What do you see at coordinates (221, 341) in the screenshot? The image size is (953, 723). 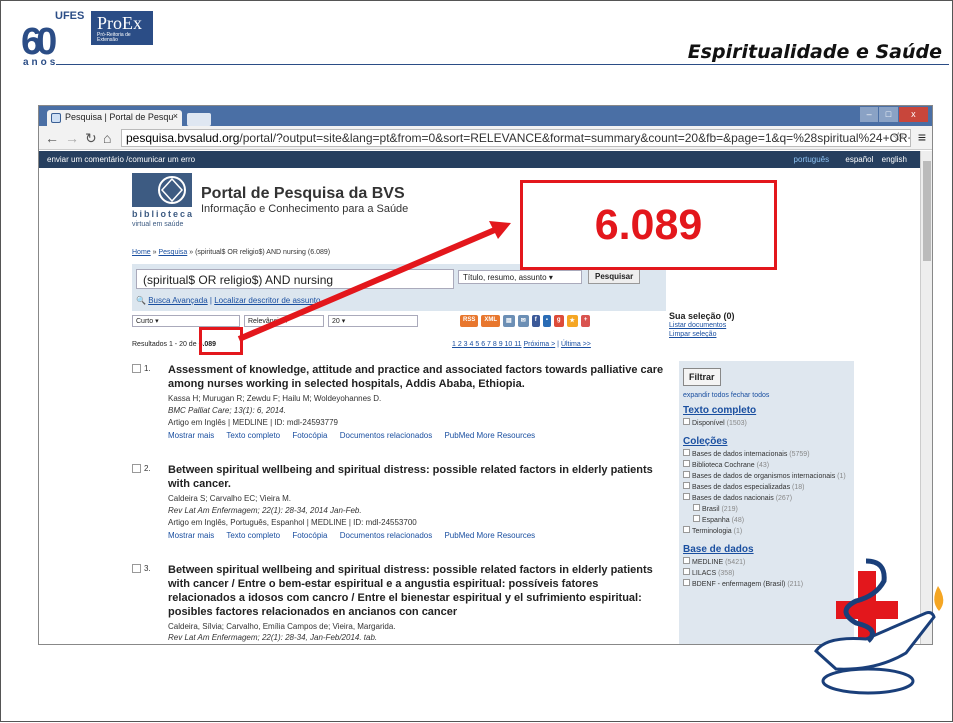 I see `result-count-highlight` at bounding box center [221, 341].